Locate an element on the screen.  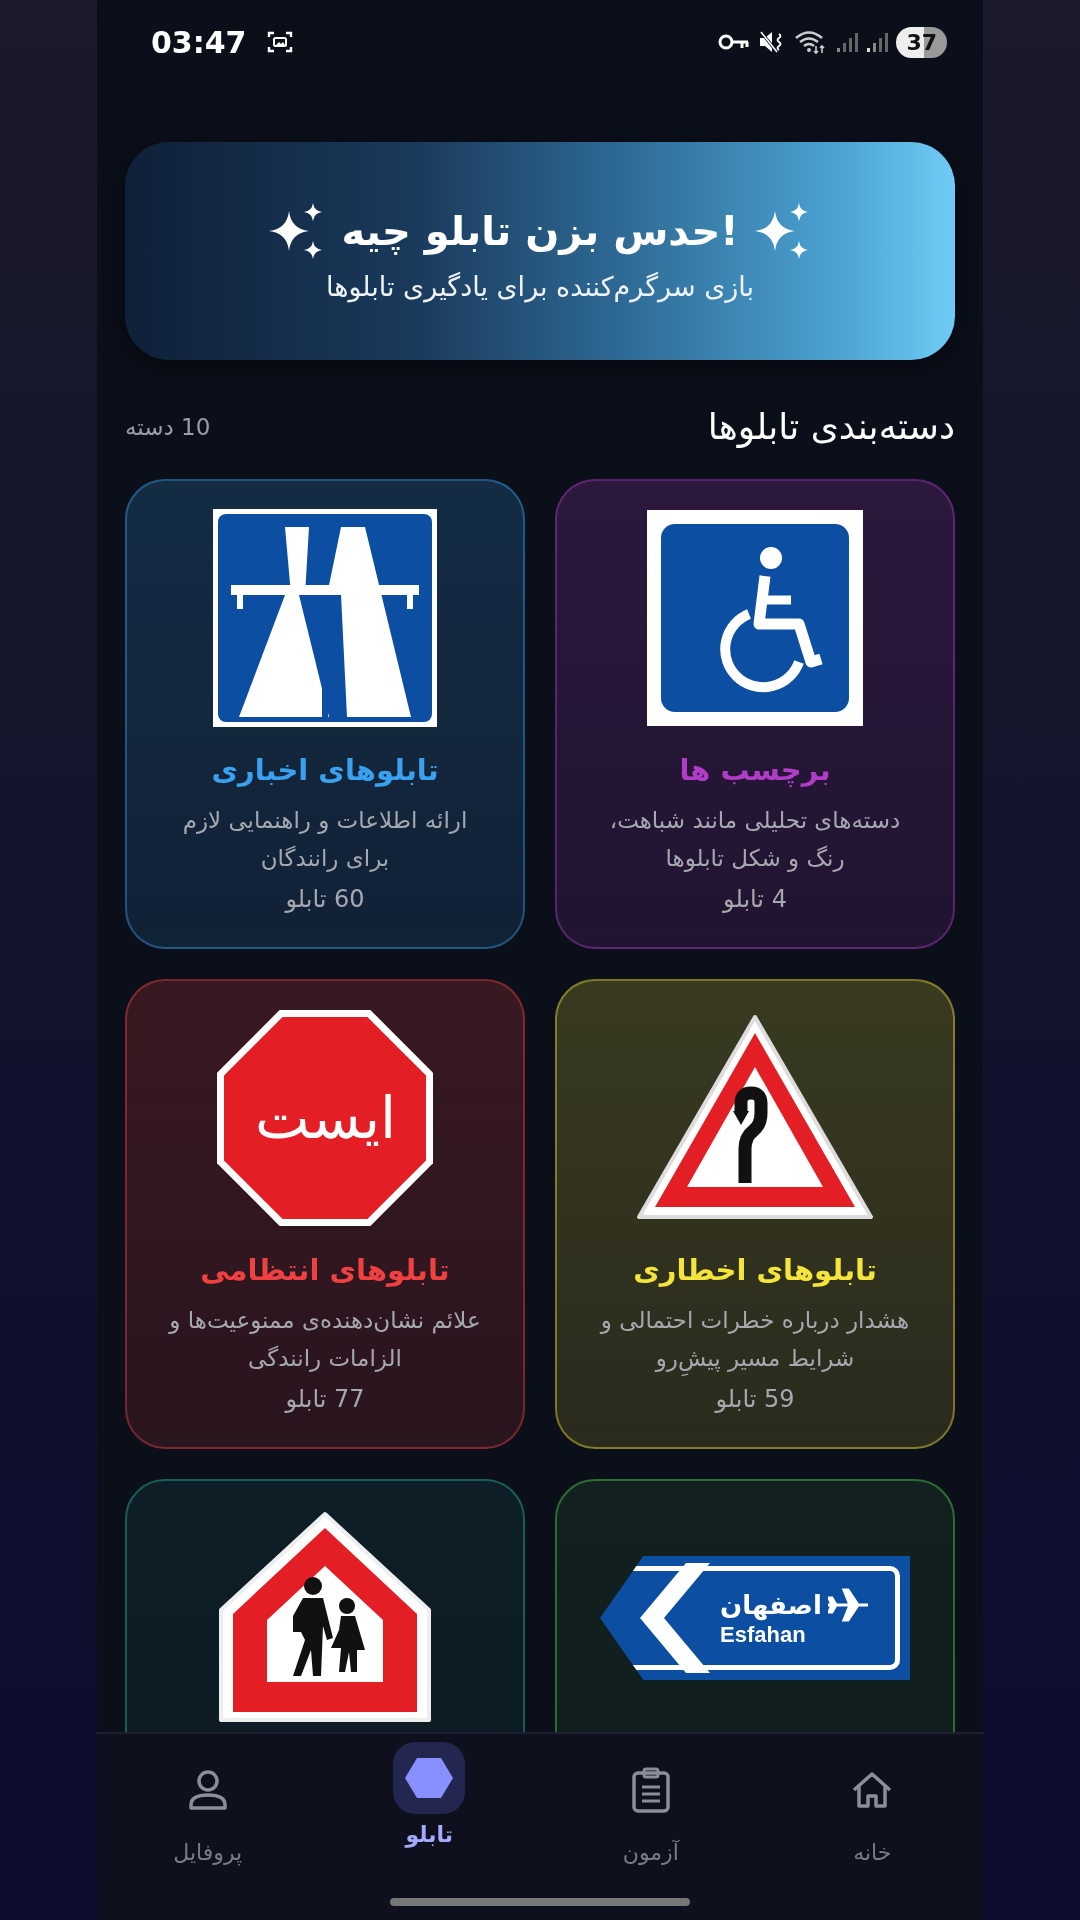
wheelchair-sign-icon is located at coordinates (755, 618).